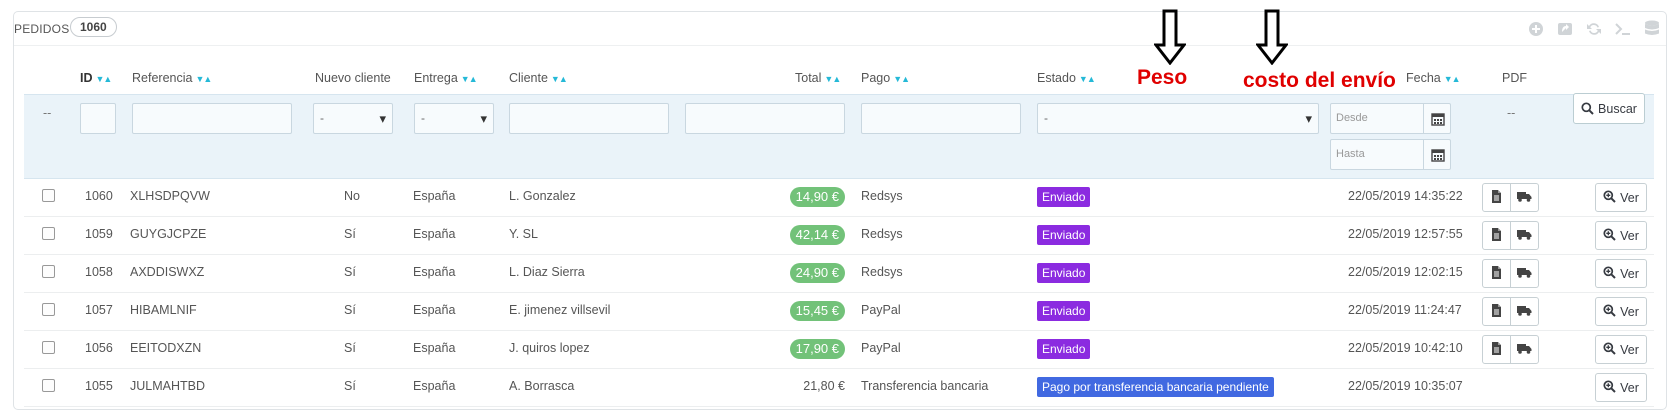  Describe the element at coordinates (1405, 310) in the screenshot. I see `order-date: 22/05/2019 11:24:47` at that location.